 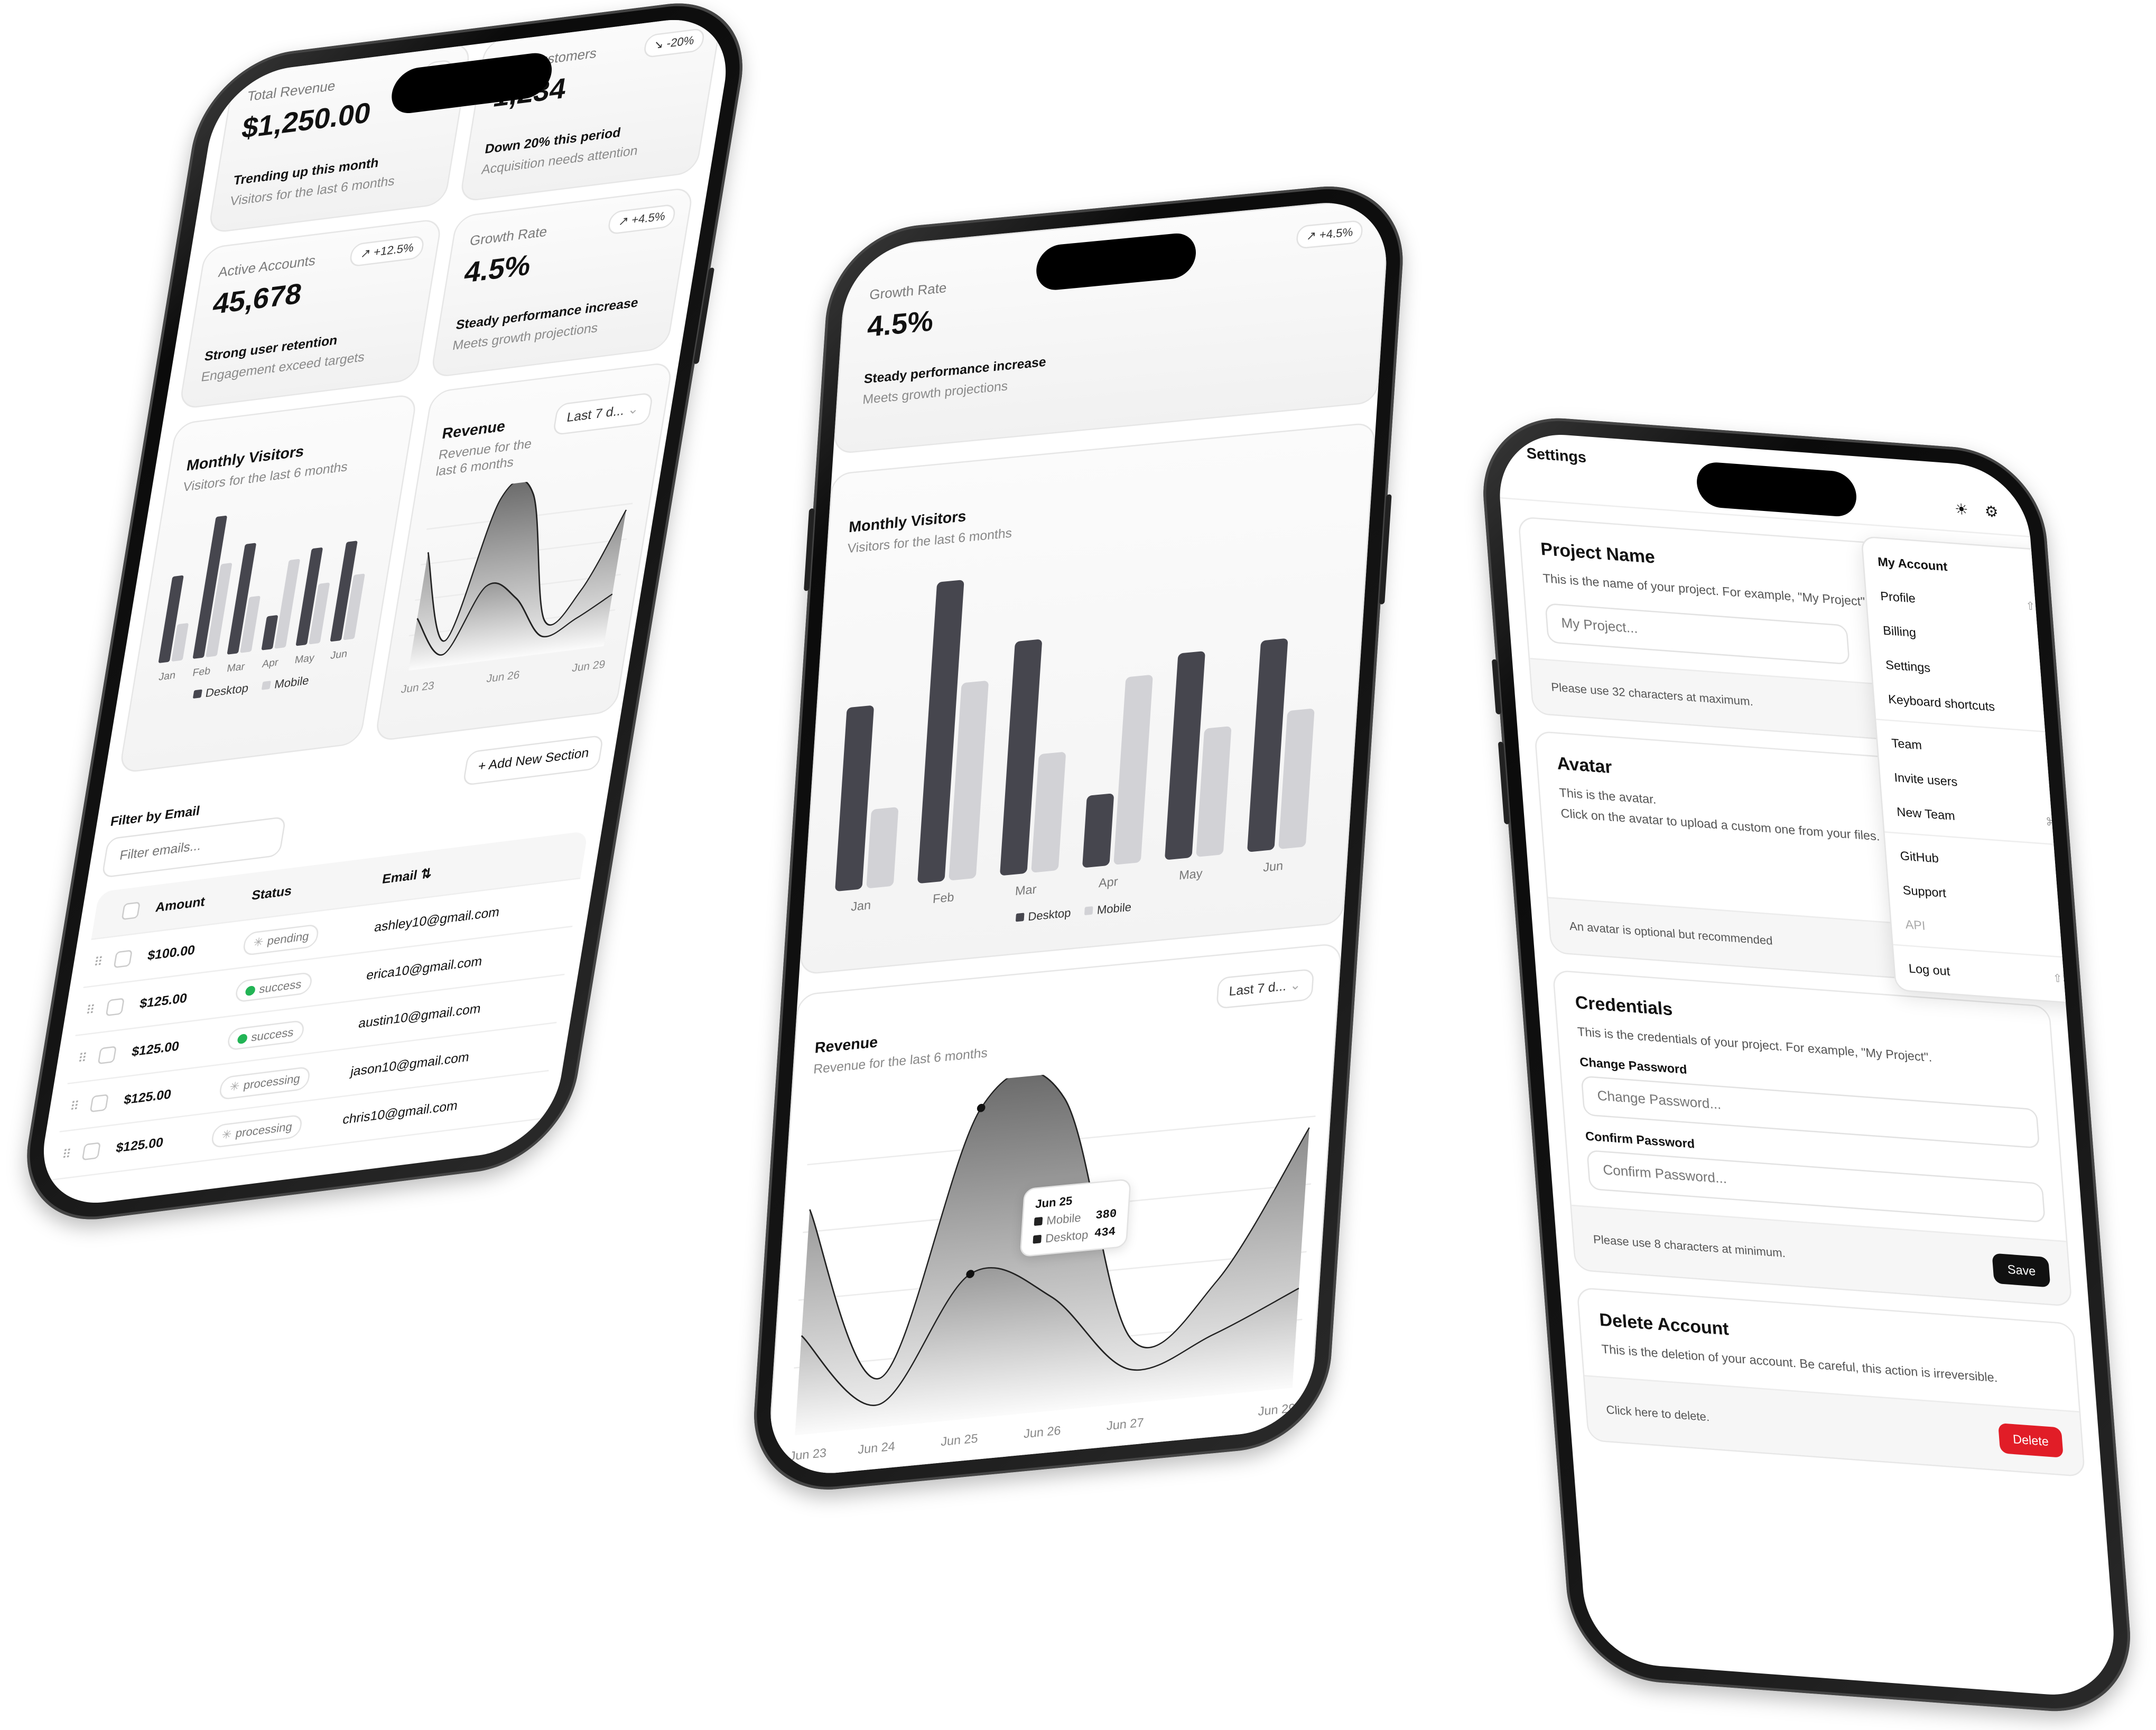 I want to click on badge-text: +12.5%, so click(x=394, y=249).